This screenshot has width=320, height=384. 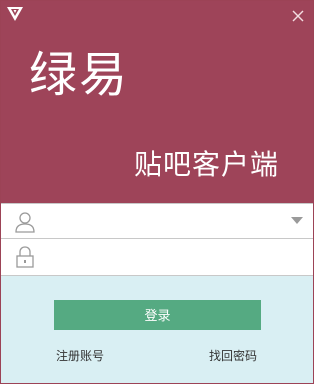 I want to click on username-input, so click(x=161, y=221).